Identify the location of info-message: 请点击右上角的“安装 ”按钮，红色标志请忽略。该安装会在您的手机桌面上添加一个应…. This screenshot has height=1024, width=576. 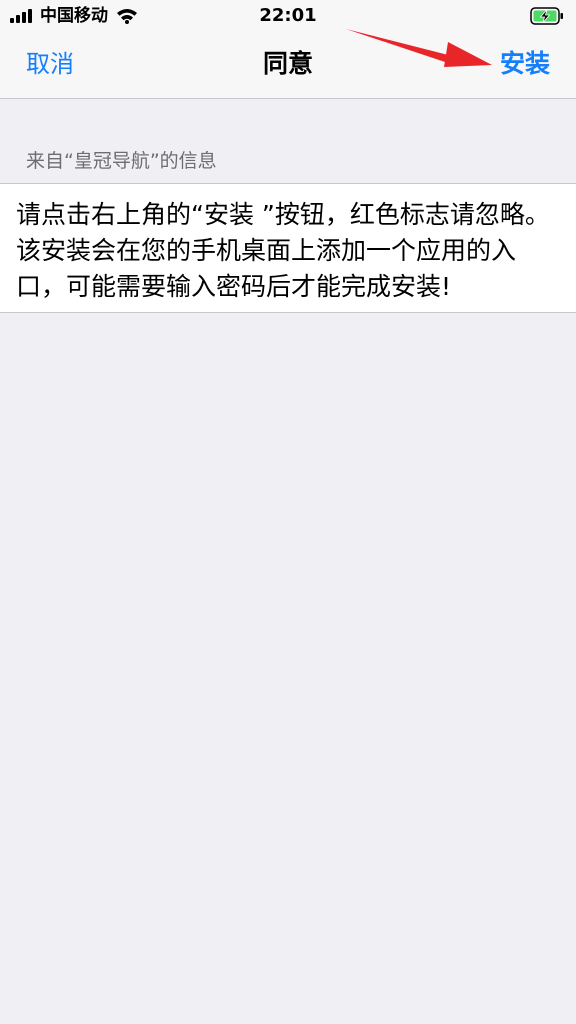
(283, 250).